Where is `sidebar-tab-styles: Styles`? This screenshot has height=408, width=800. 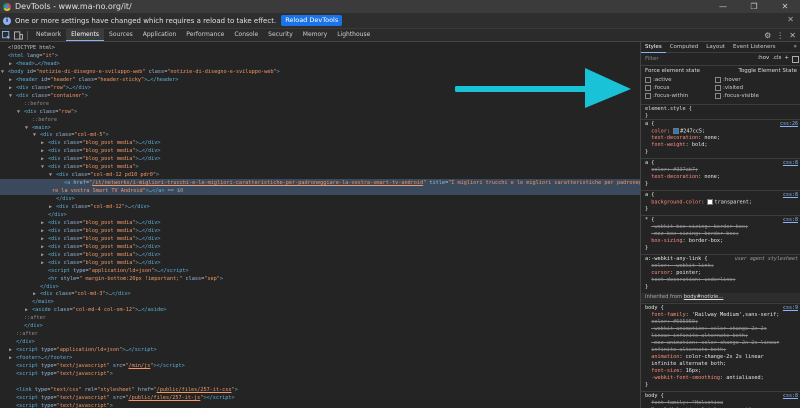
sidebar-tab-styles: Styles is located at coordinates (653, 47).